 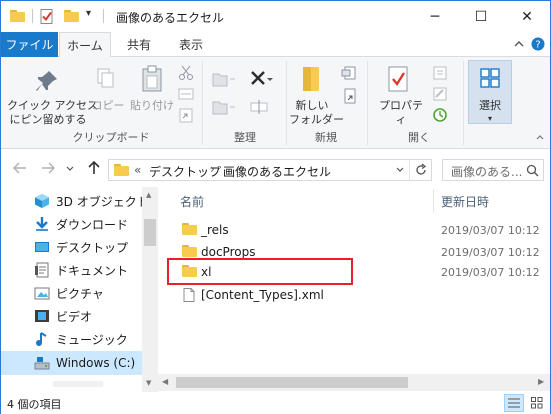 I want to click on title-bar: ▾ 画像のあるエクセル ─ ☐ ✕, so click(x=275, y=16).